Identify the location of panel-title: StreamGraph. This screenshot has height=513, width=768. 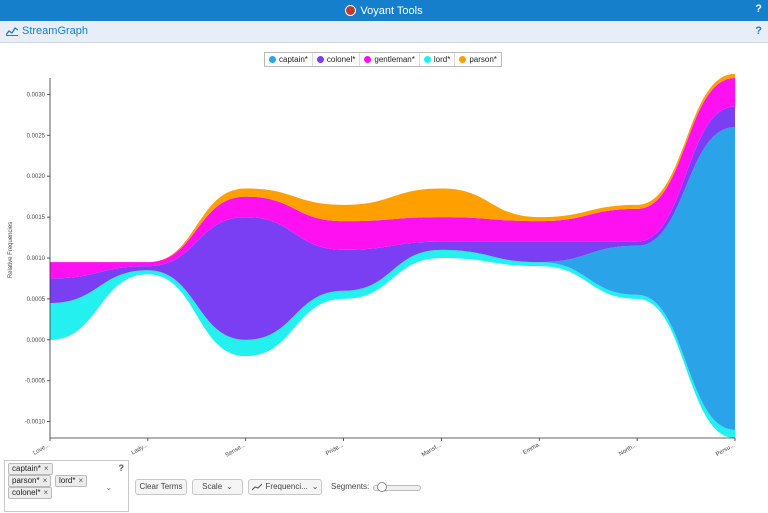
(55, 31).